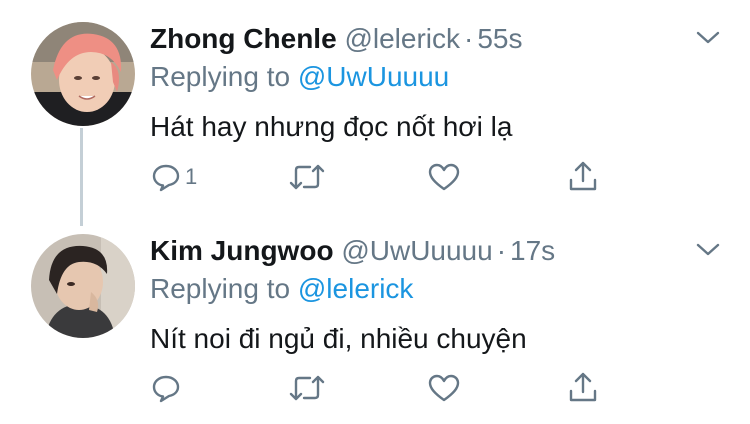 The image size is (750, 424). Describe the element at coordinates (242, 250) in the screenshot. I see `display-name: Kim Jungwoo` at that location.